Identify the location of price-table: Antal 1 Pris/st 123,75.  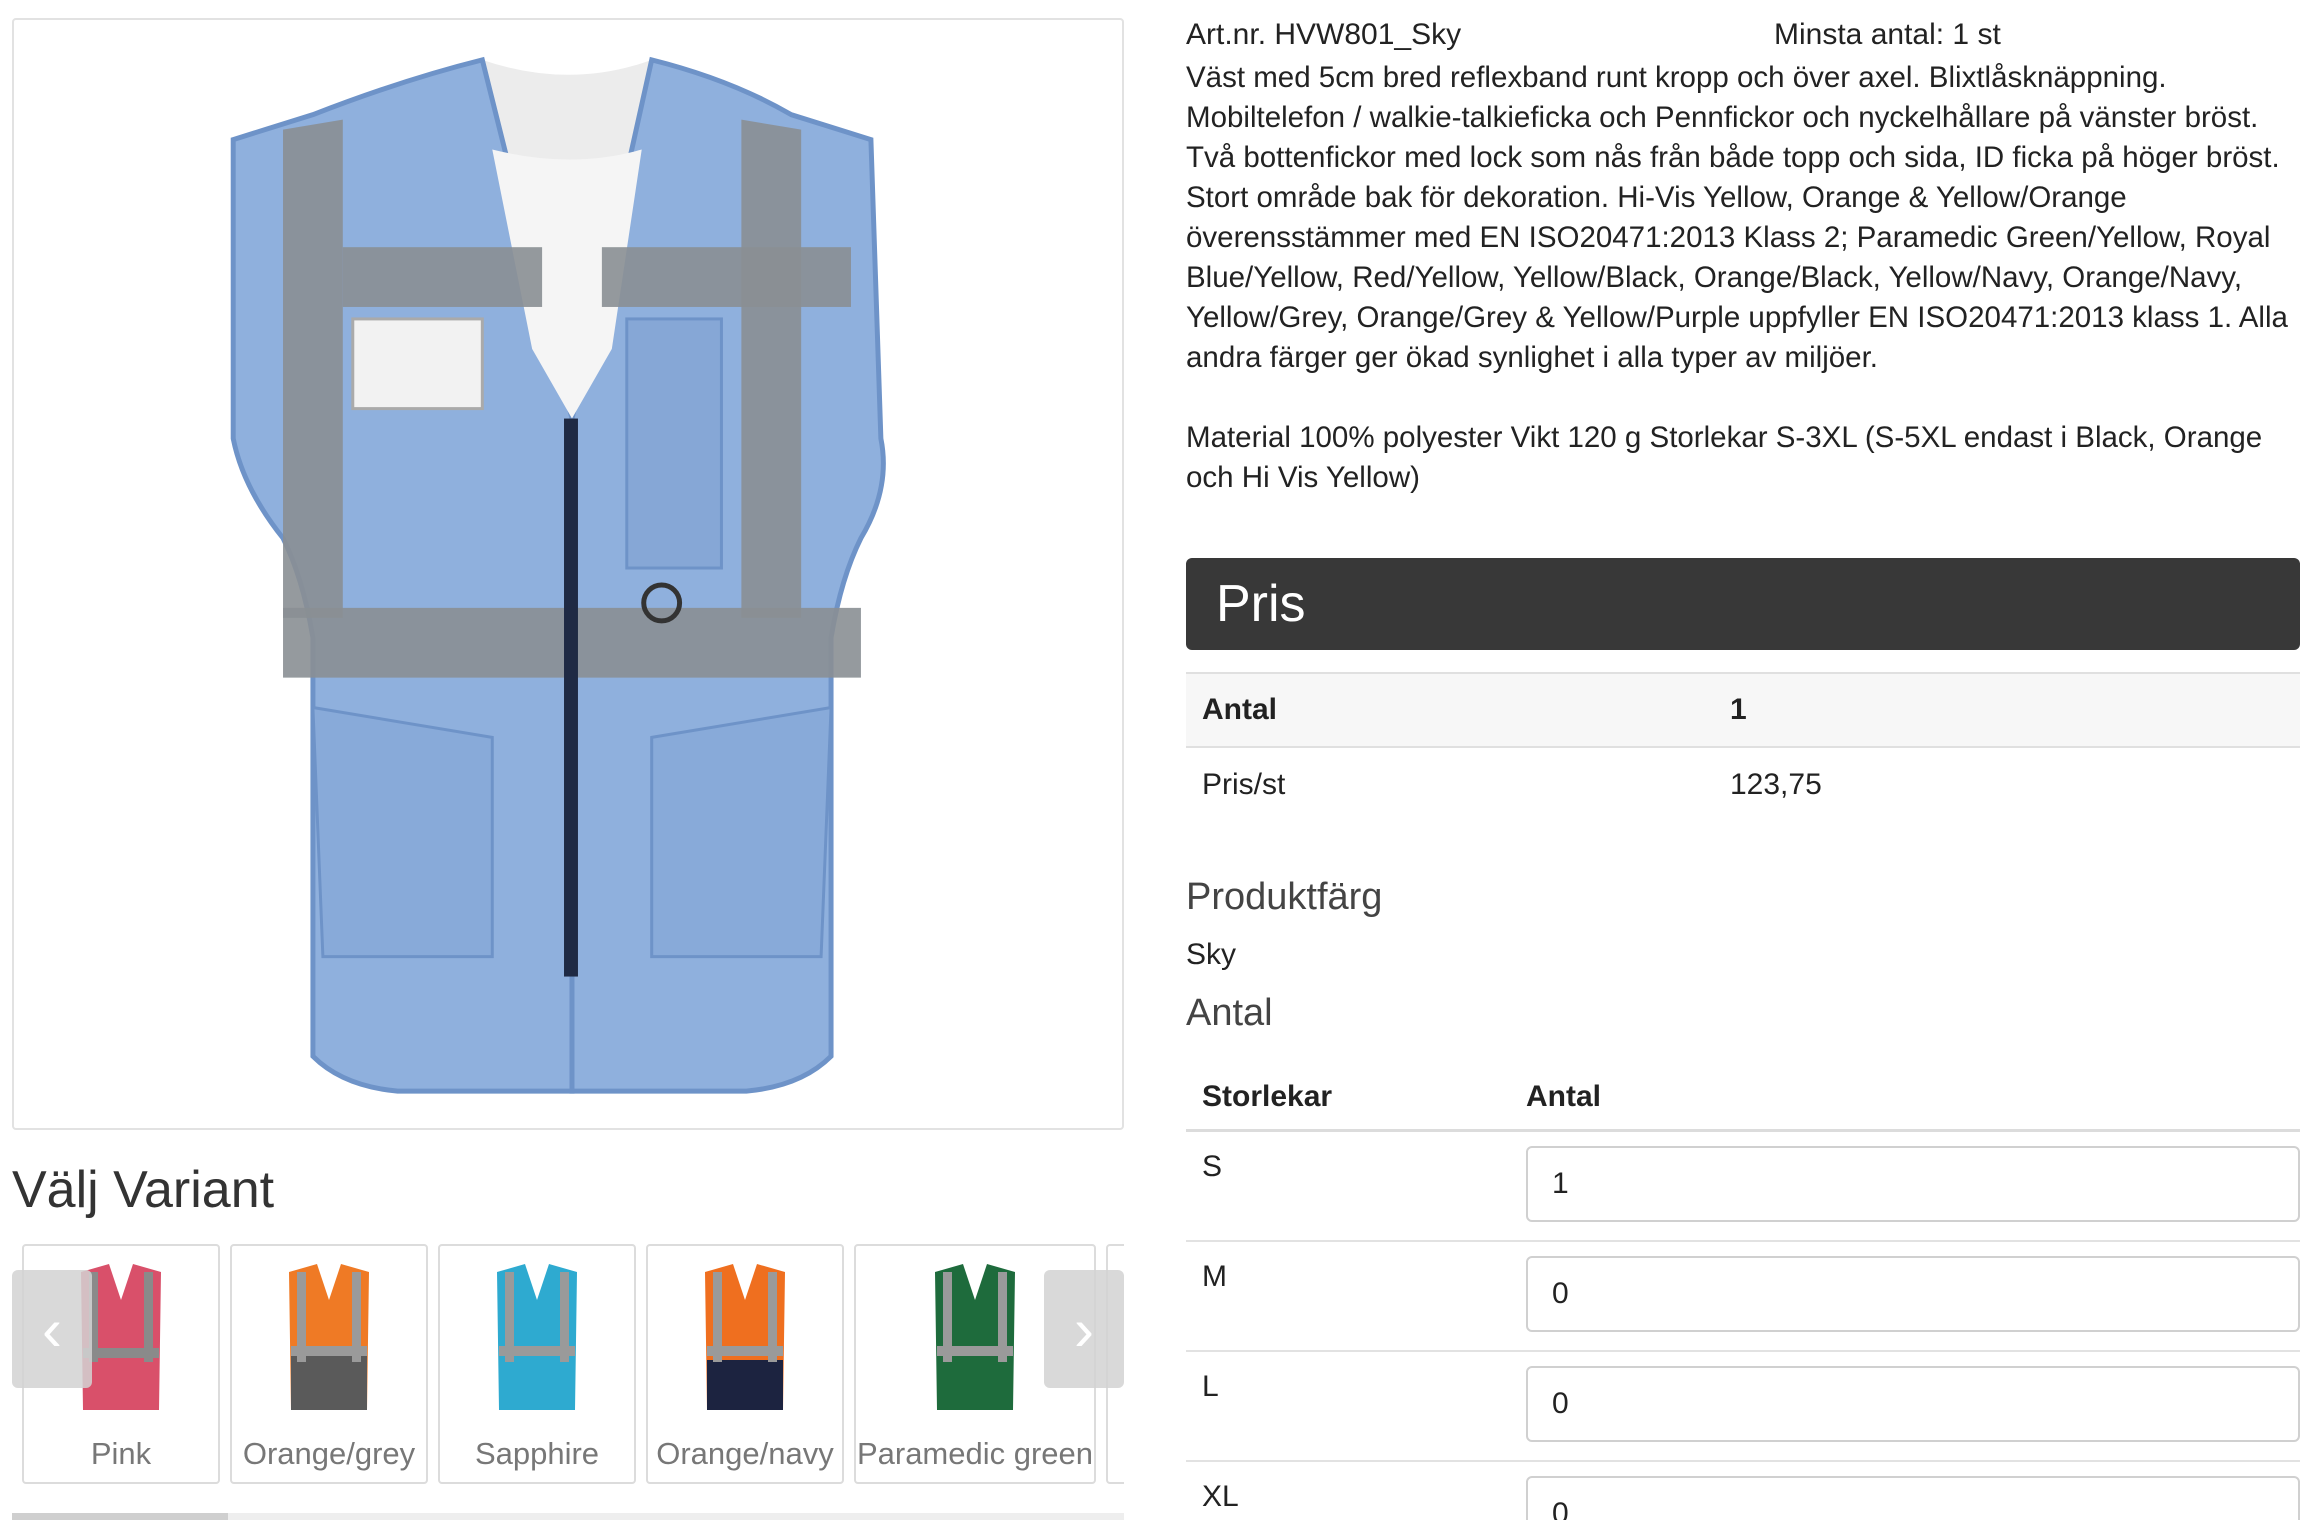
(1743, 746).